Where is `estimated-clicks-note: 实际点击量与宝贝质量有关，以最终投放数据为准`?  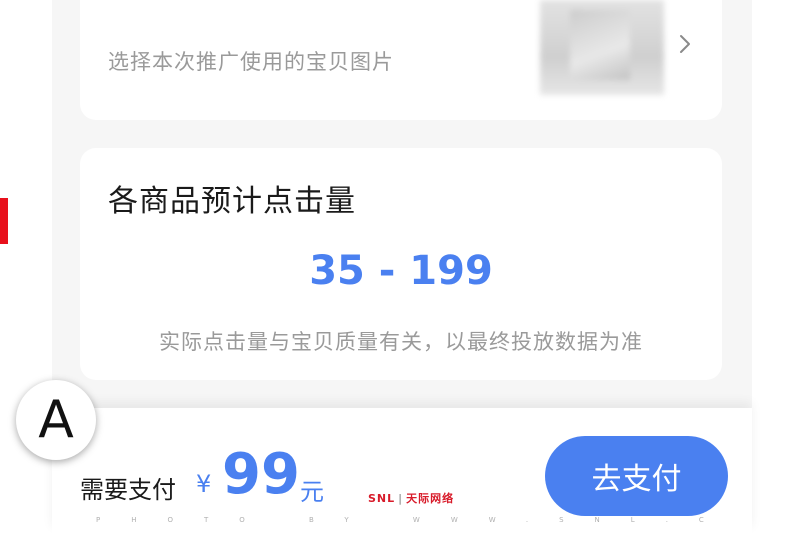 estimated-clicks-note: 实际点击量与宝贝质量有关，以最终投放数据为准 is located at coordinates (401, 342).